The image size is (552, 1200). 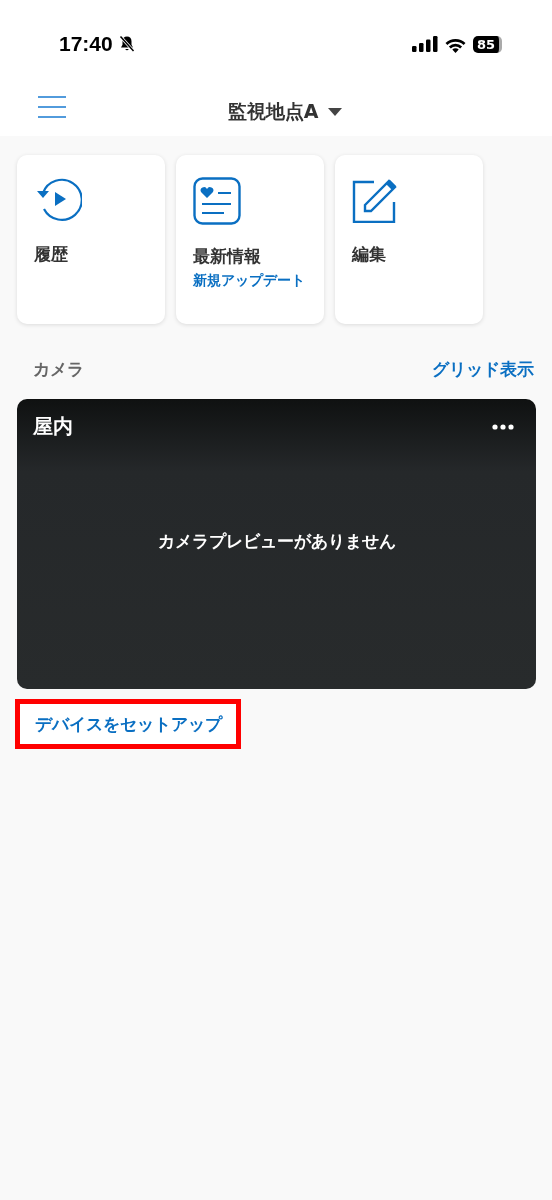 I want to click on grid-view-link: グリッド表示, so click(x=483, y=369).